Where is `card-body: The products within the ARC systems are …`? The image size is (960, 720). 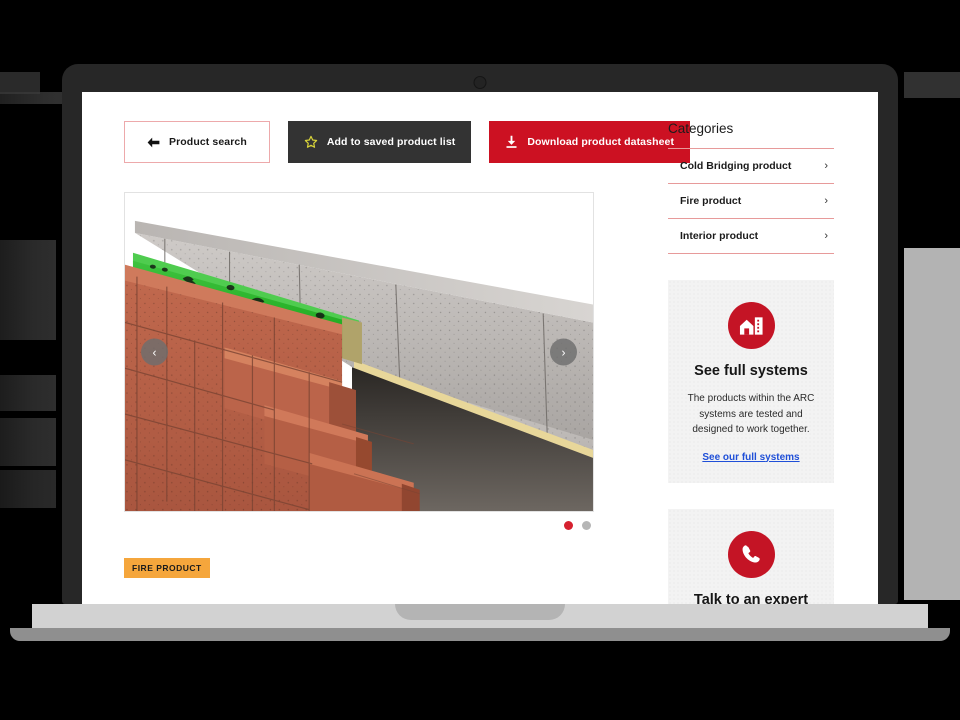 card-body: The products within the ARC systems are … is located at coordinates (751, 414).